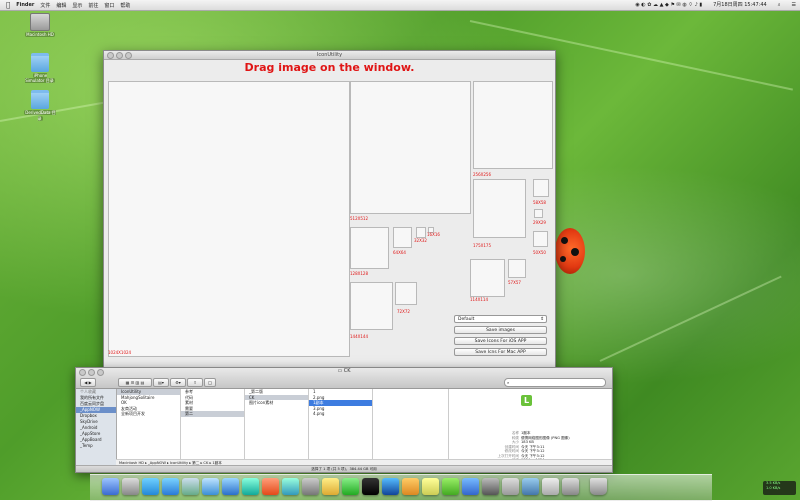  Describe the element at coordinates (130, 486) in the screenshot. I see `launchpad-dock-icon` at that location.